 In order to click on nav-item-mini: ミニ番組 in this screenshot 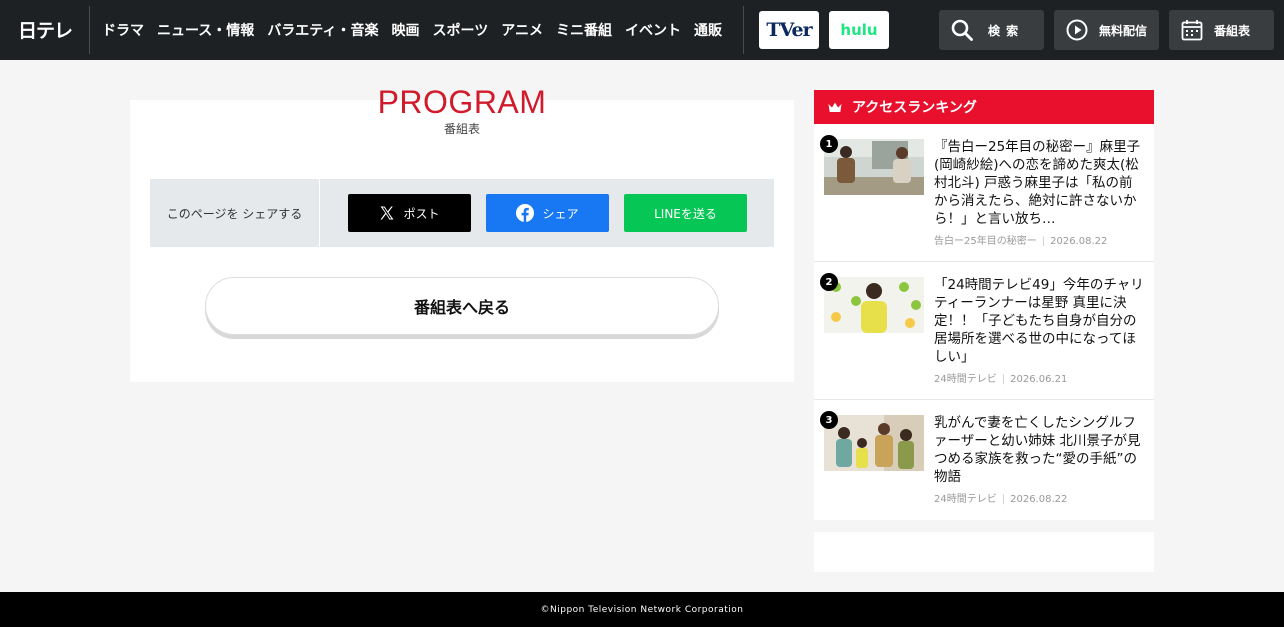, I will do `click(584, 31)`.